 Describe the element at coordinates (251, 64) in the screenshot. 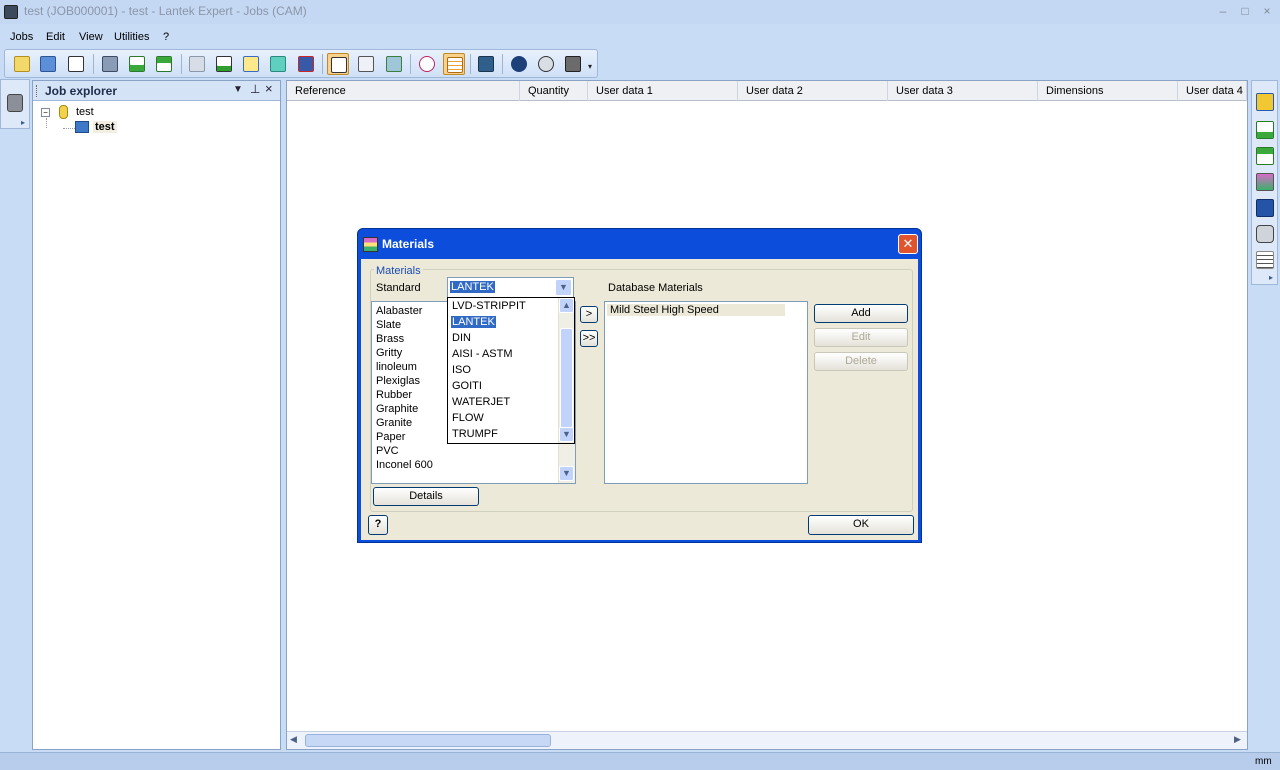

I see `measure-button` at that location.